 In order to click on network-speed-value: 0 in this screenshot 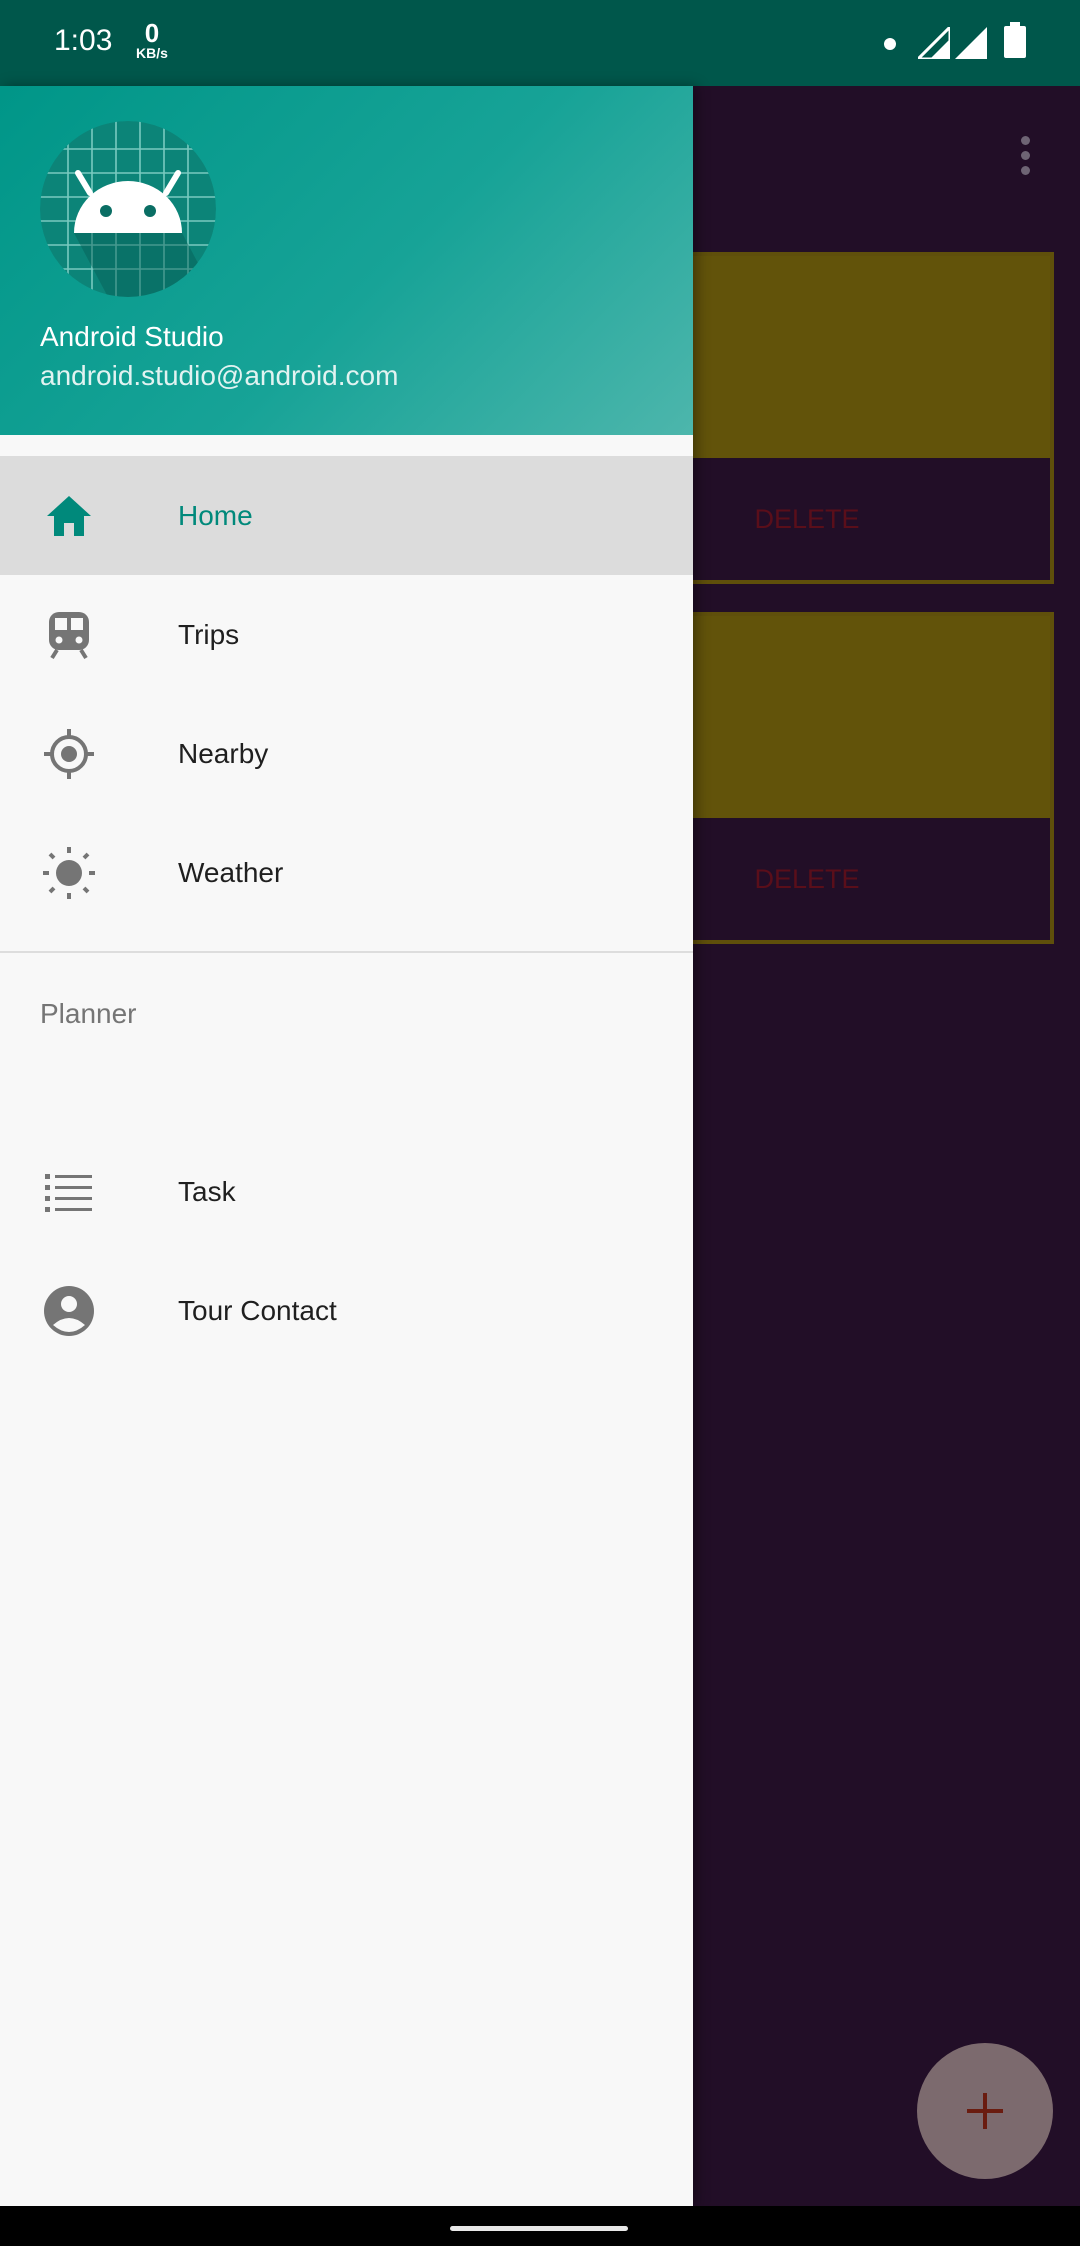, I will do `click(152, 33)`.